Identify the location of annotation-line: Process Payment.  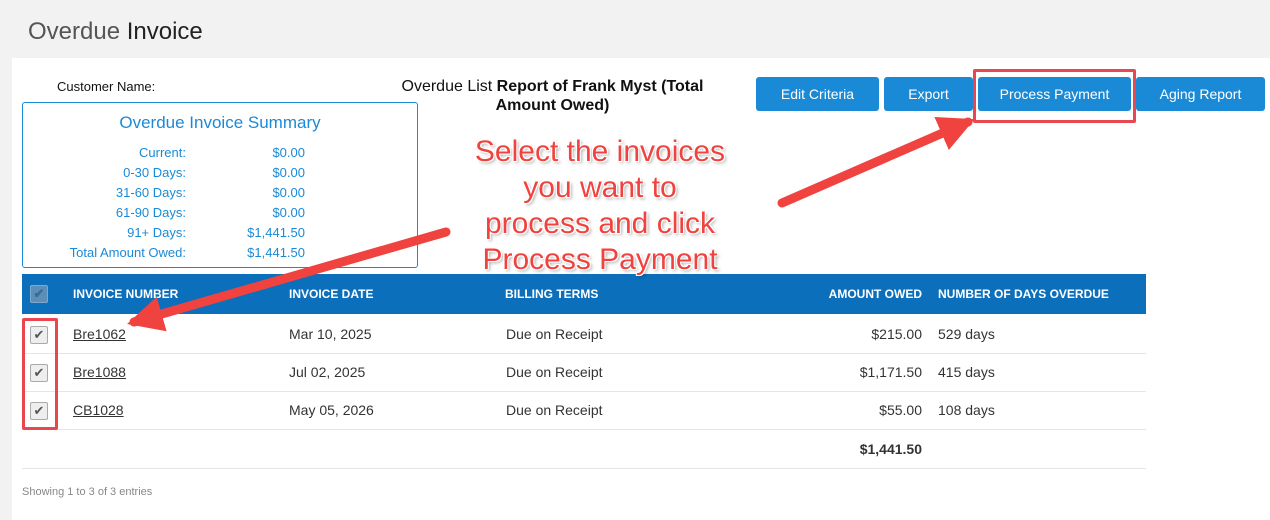
(600, 259).